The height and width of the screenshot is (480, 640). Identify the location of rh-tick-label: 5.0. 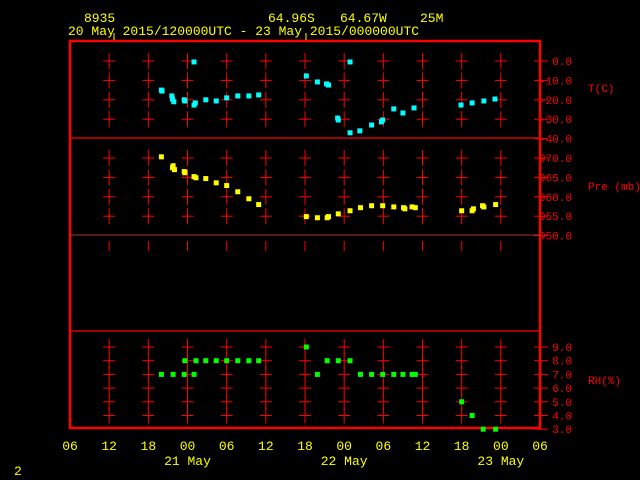
(562, 404).